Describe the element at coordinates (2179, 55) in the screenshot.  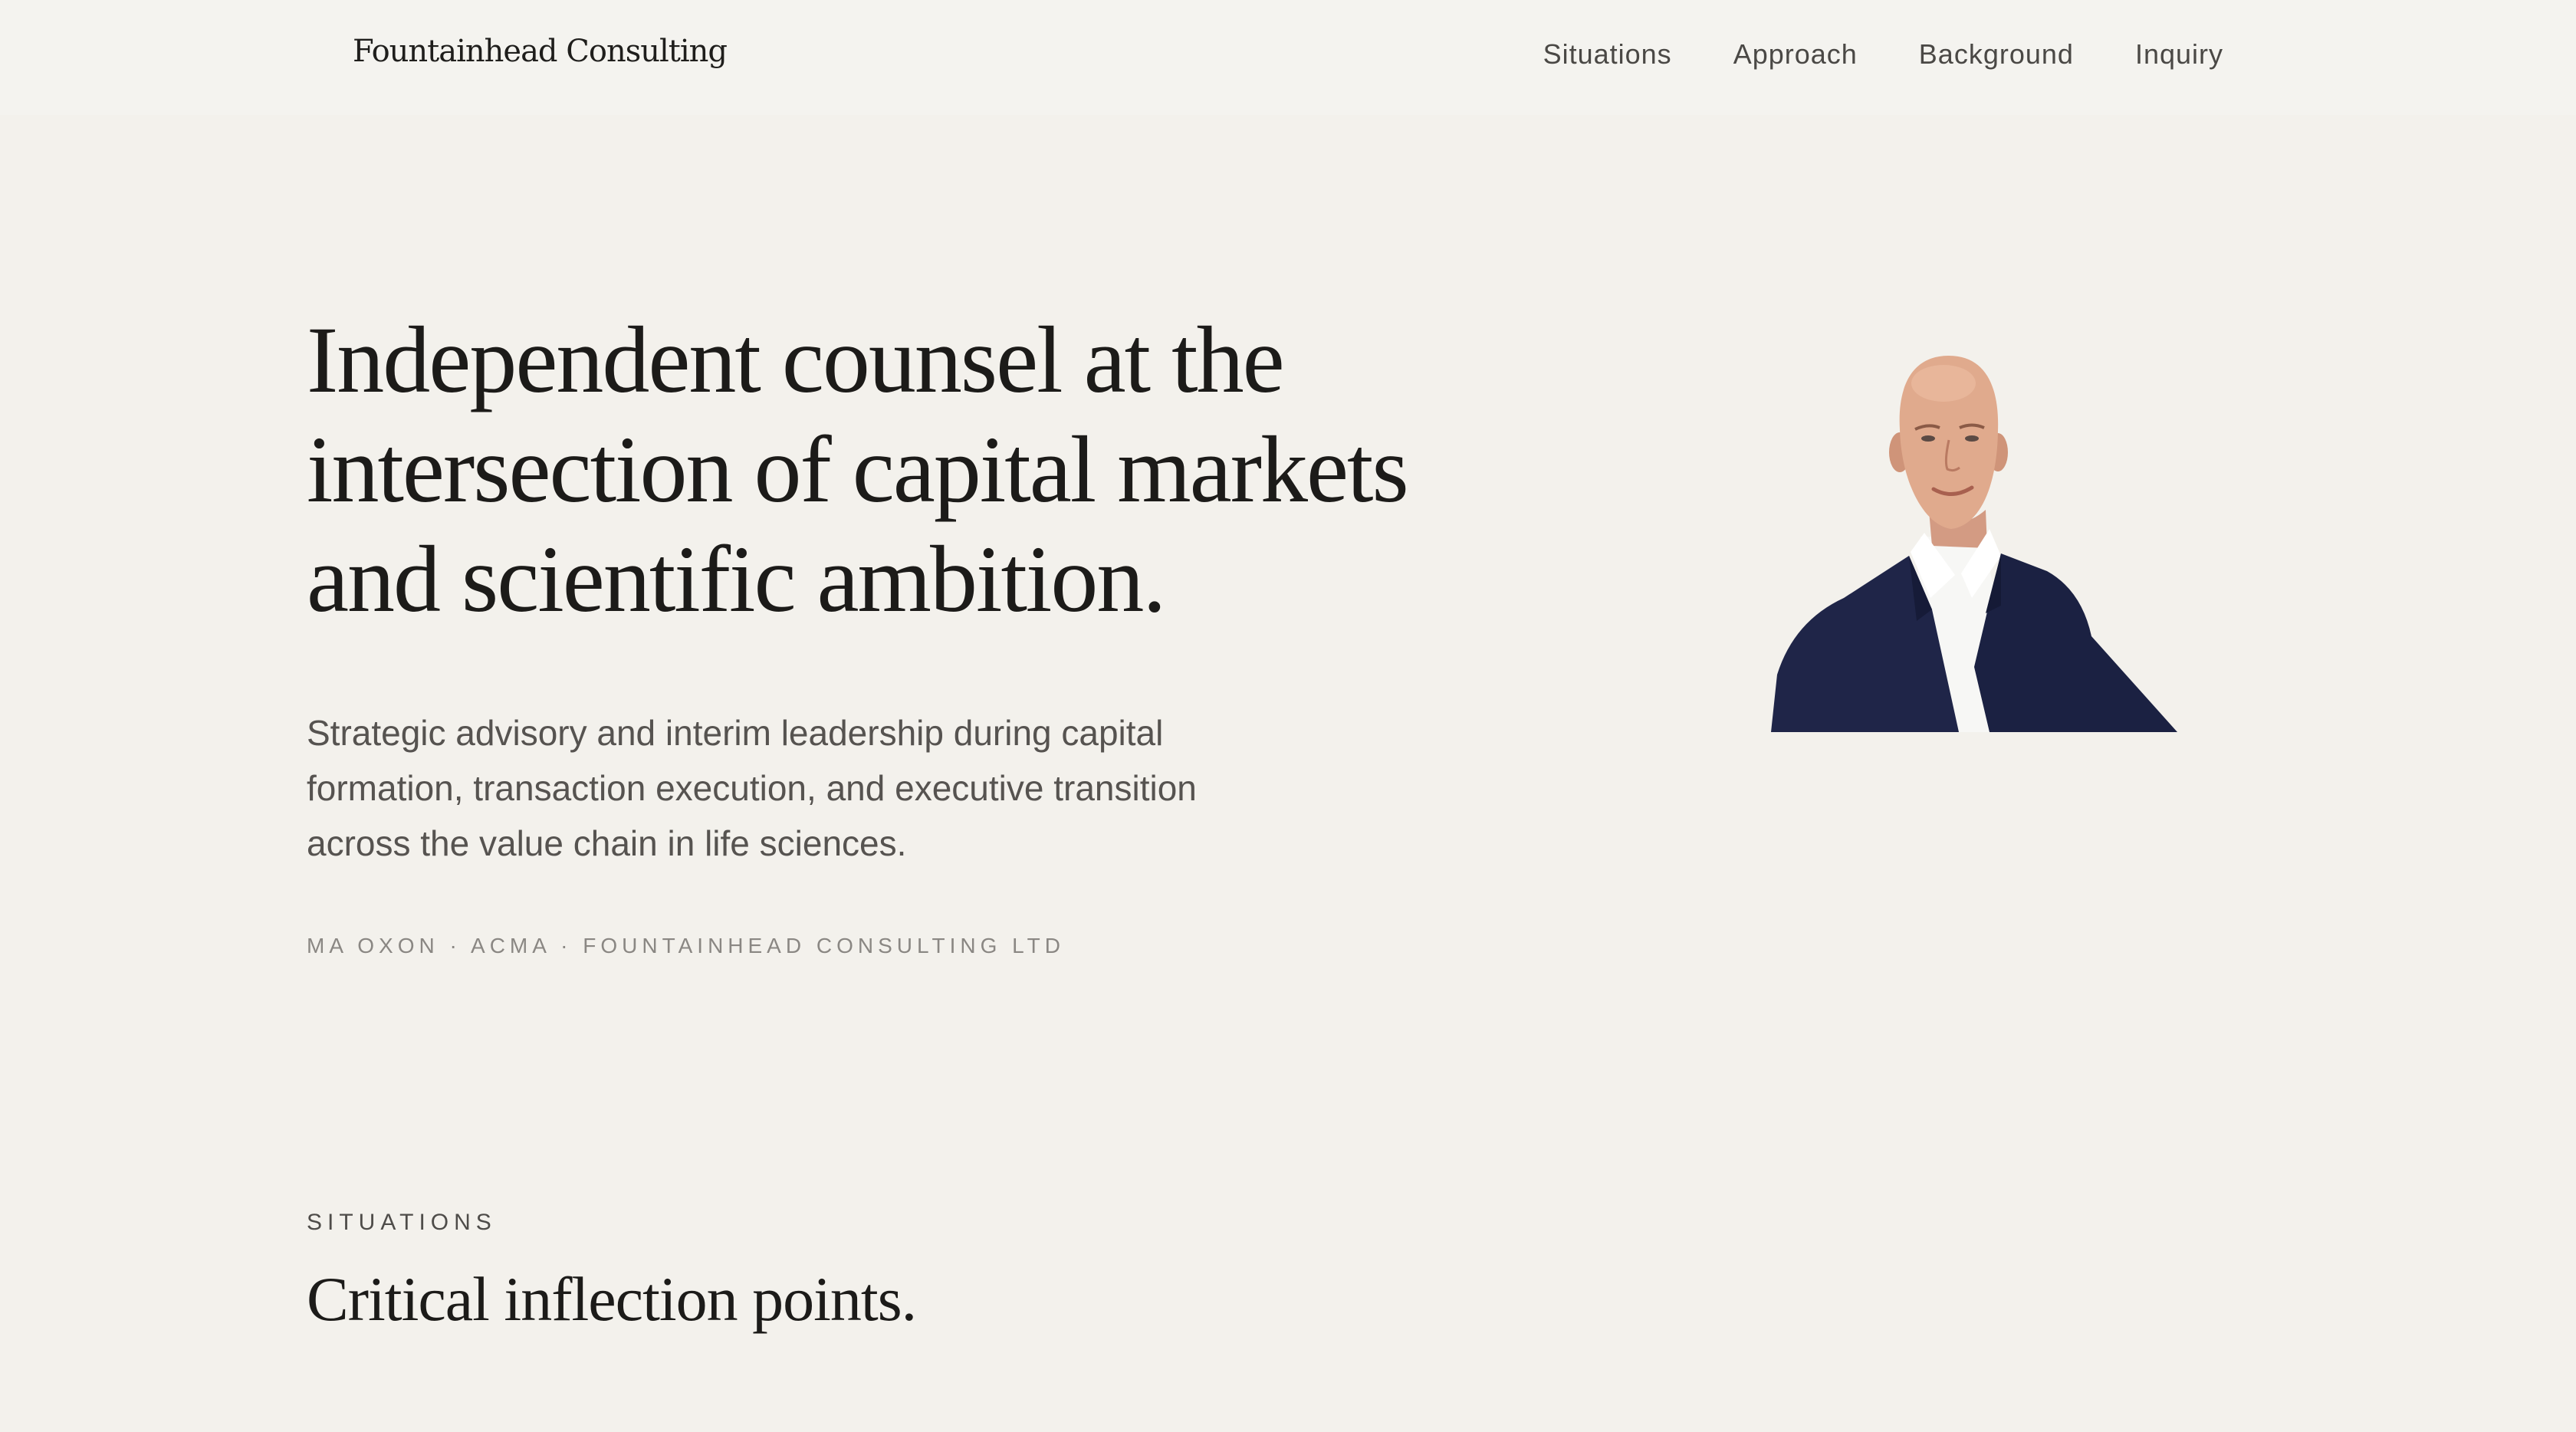
I see `nav-link-inquiry: Inquiry` at that location.